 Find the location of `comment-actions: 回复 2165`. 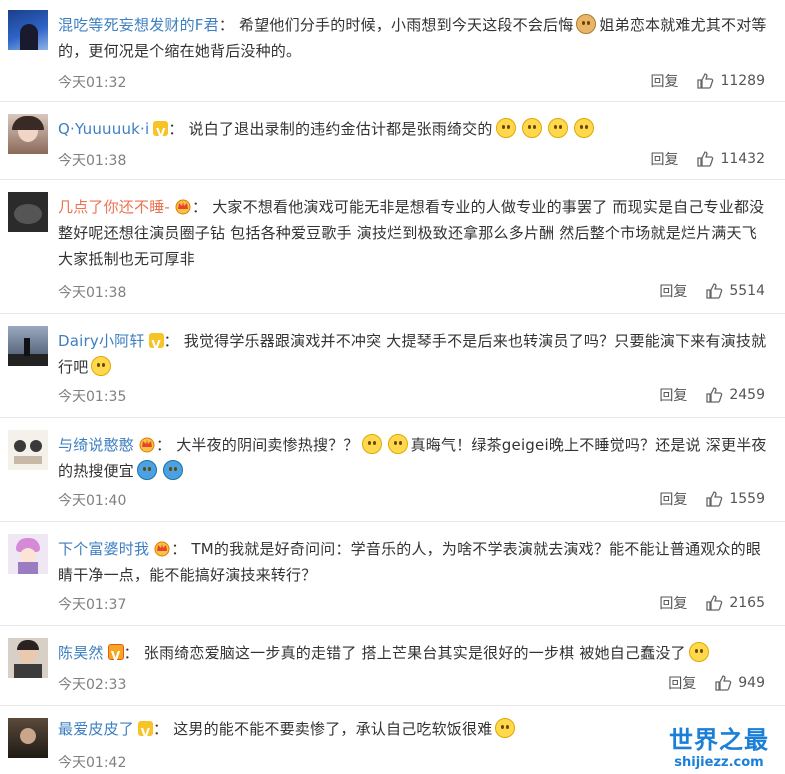

comment-actions: 回复 2165 is located at coordinates (712, 603).